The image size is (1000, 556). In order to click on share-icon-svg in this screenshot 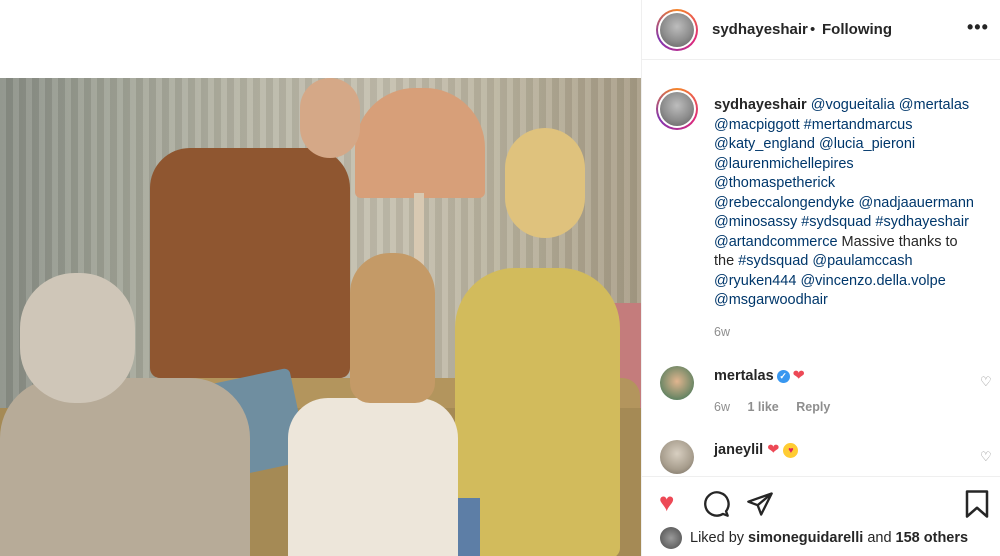, I will do `click(760, 504)`.